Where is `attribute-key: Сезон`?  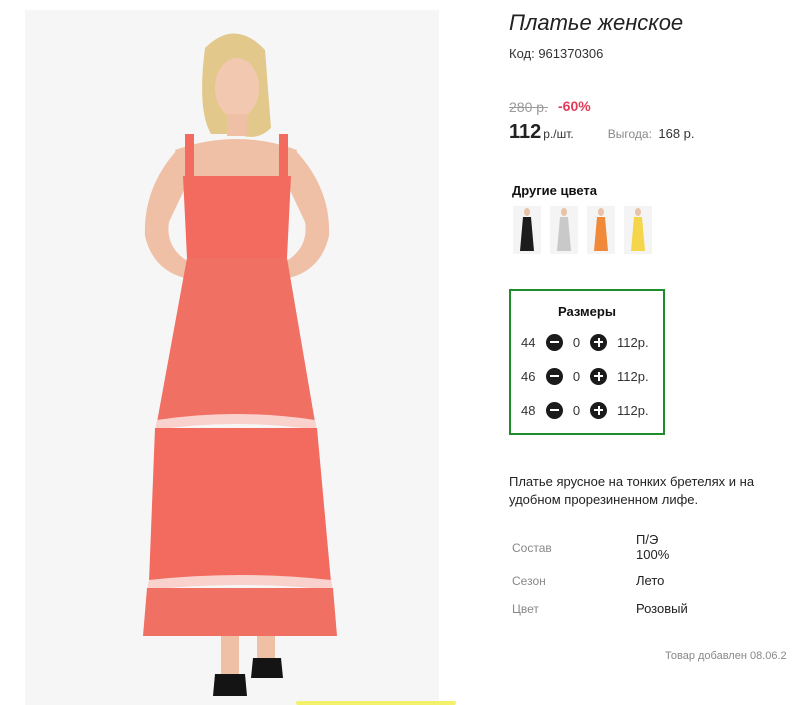 attribute-key: Сезон is located at coordinates (529, 581).